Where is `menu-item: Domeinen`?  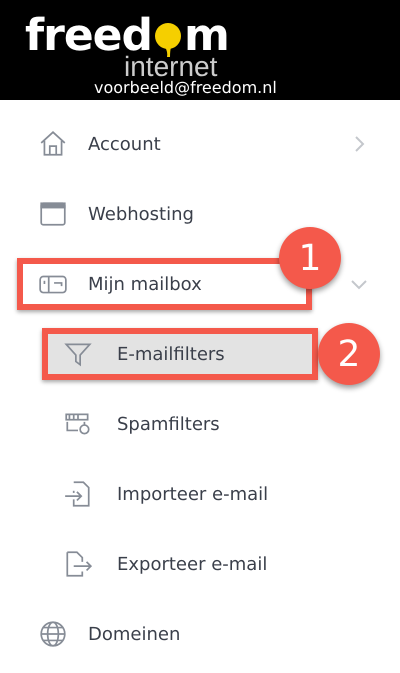 menu-item: Domeinen is located at coordinates (164, 634).